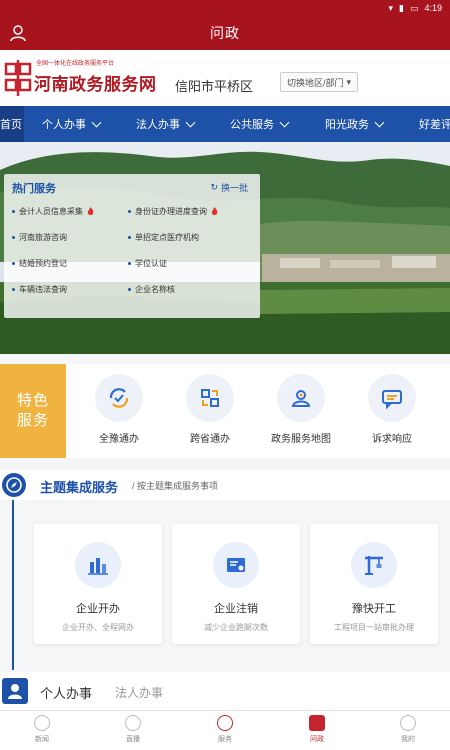 This screenshot has height=750, width=450. I want to click on profile-icon, so click(408, 723).